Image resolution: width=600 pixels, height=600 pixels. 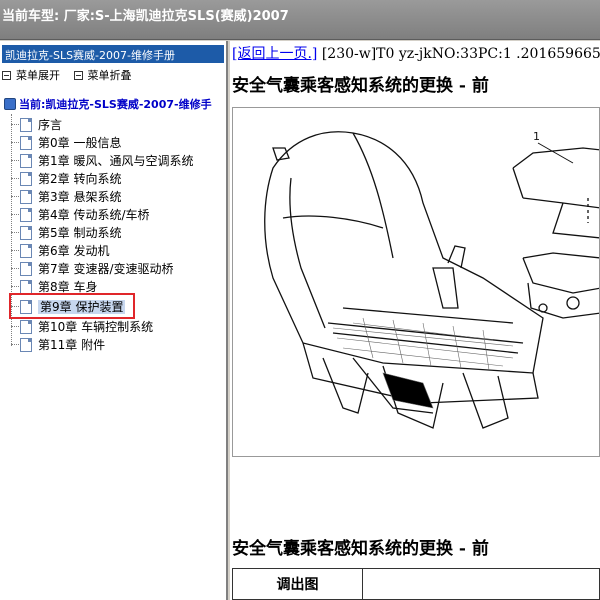 I want to click on tree-item-chapter-6: 第6章 发动机, so click(x=60, y=251).